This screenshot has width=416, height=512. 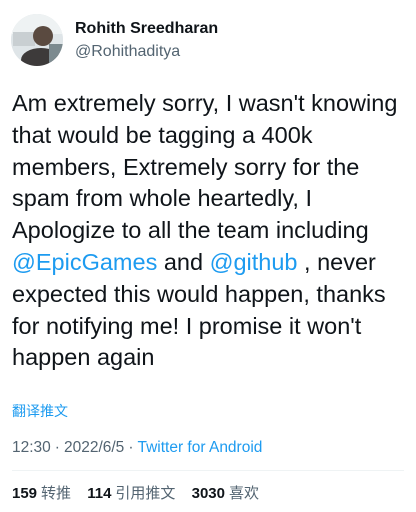 I want to click on translate-tweet-link: 翻译推文, so click(x=40, y=411).